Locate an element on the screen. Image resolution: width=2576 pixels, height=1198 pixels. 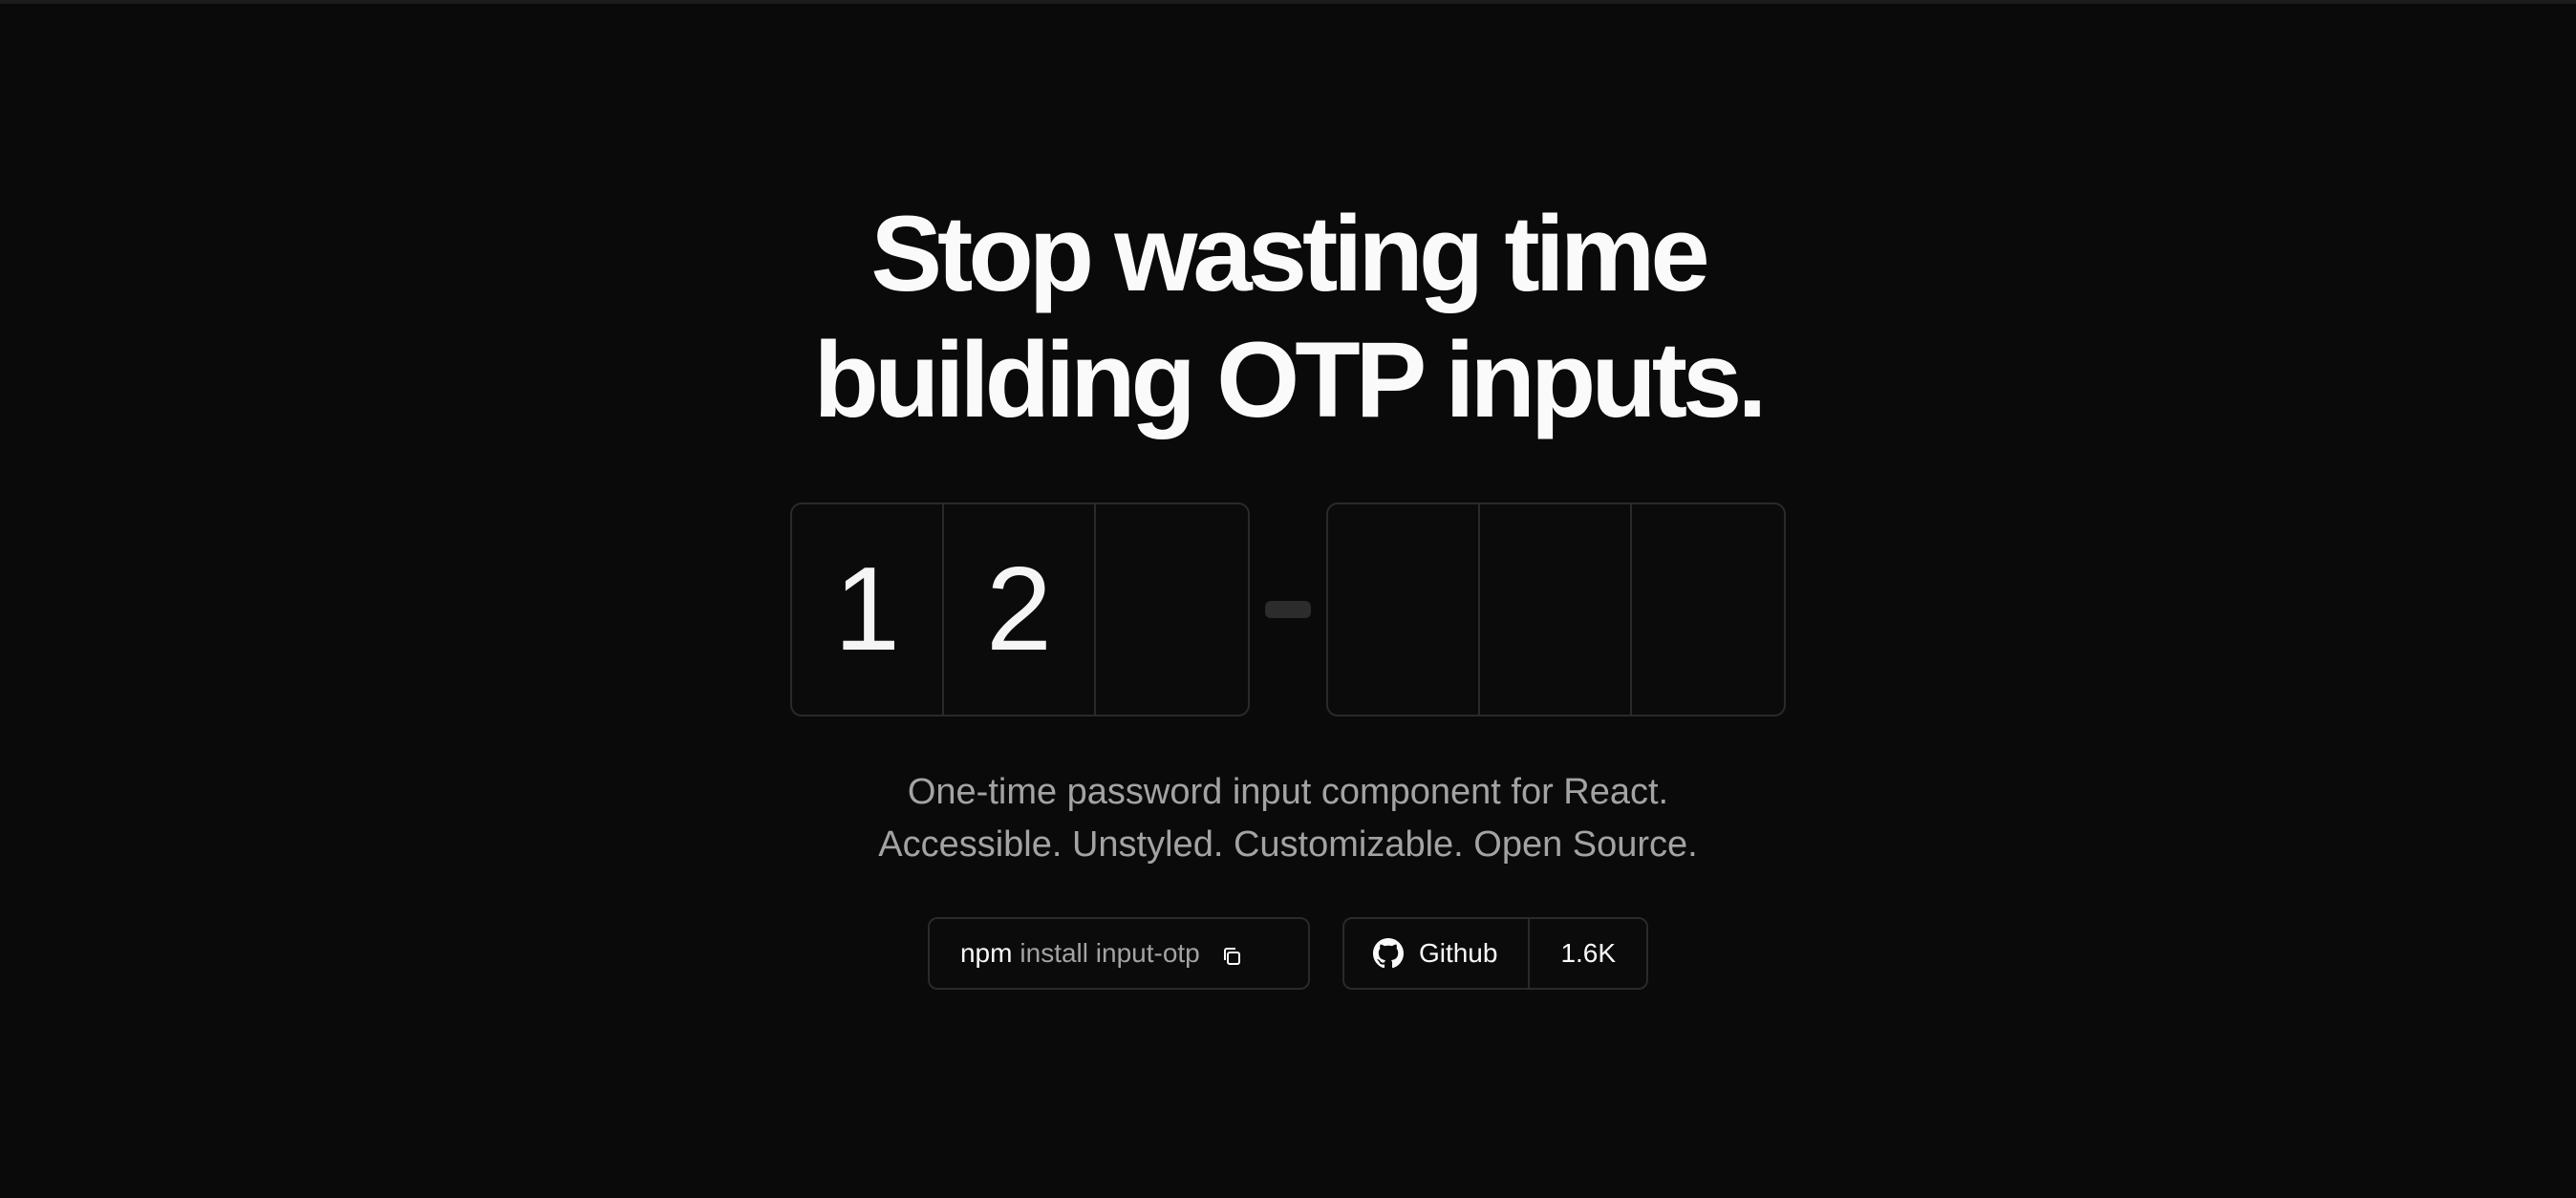
otp-input: 1 2 is located at coordinates (1288, 610).